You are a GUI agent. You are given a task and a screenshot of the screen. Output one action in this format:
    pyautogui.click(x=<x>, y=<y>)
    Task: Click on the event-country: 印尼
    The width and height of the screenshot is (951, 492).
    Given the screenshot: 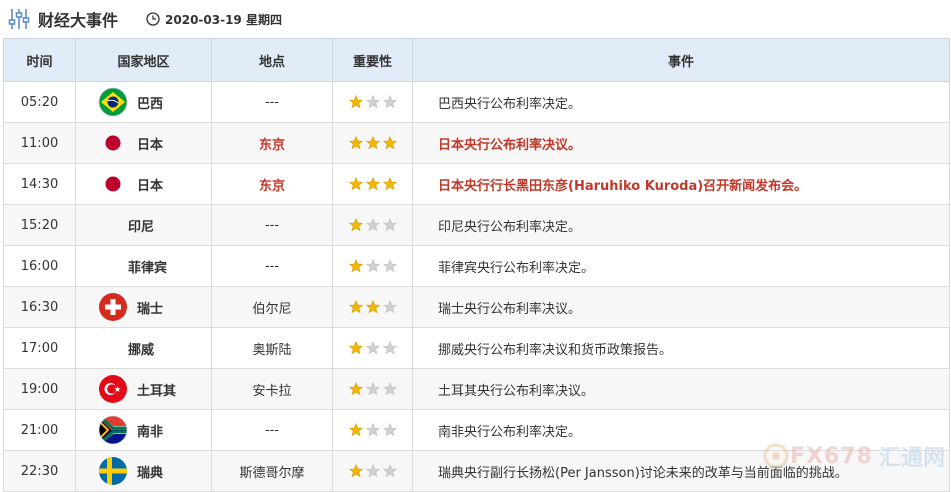 What is the action you would take?
    pyautogui.click(x=143, y=225)
    